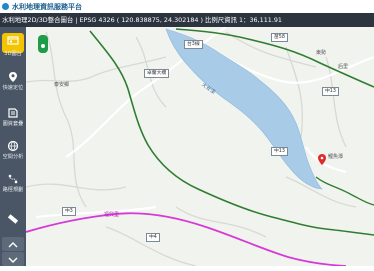  What do you see at coordinates (336, 157) in the screenshot?
I see `map-place-label: 鯉魚潭` at bounding box center [336, 157].